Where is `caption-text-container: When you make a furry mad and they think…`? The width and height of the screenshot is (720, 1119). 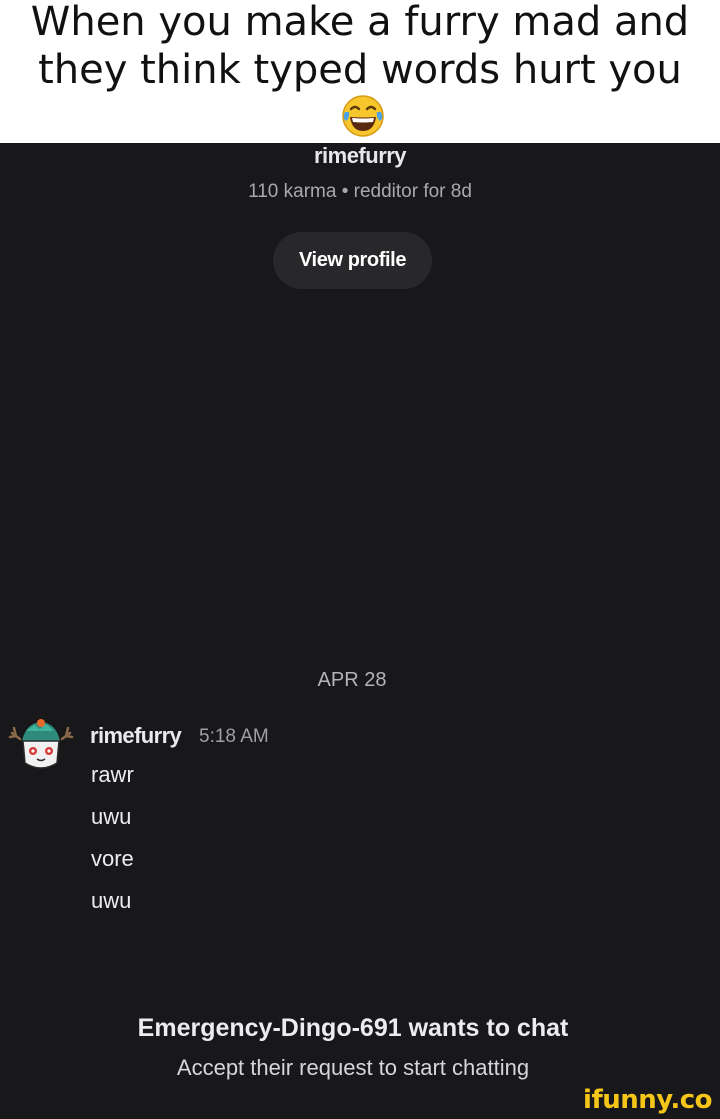 caption-text-container: When you make a furry mad and they think… is located at coordinates (360, 71).